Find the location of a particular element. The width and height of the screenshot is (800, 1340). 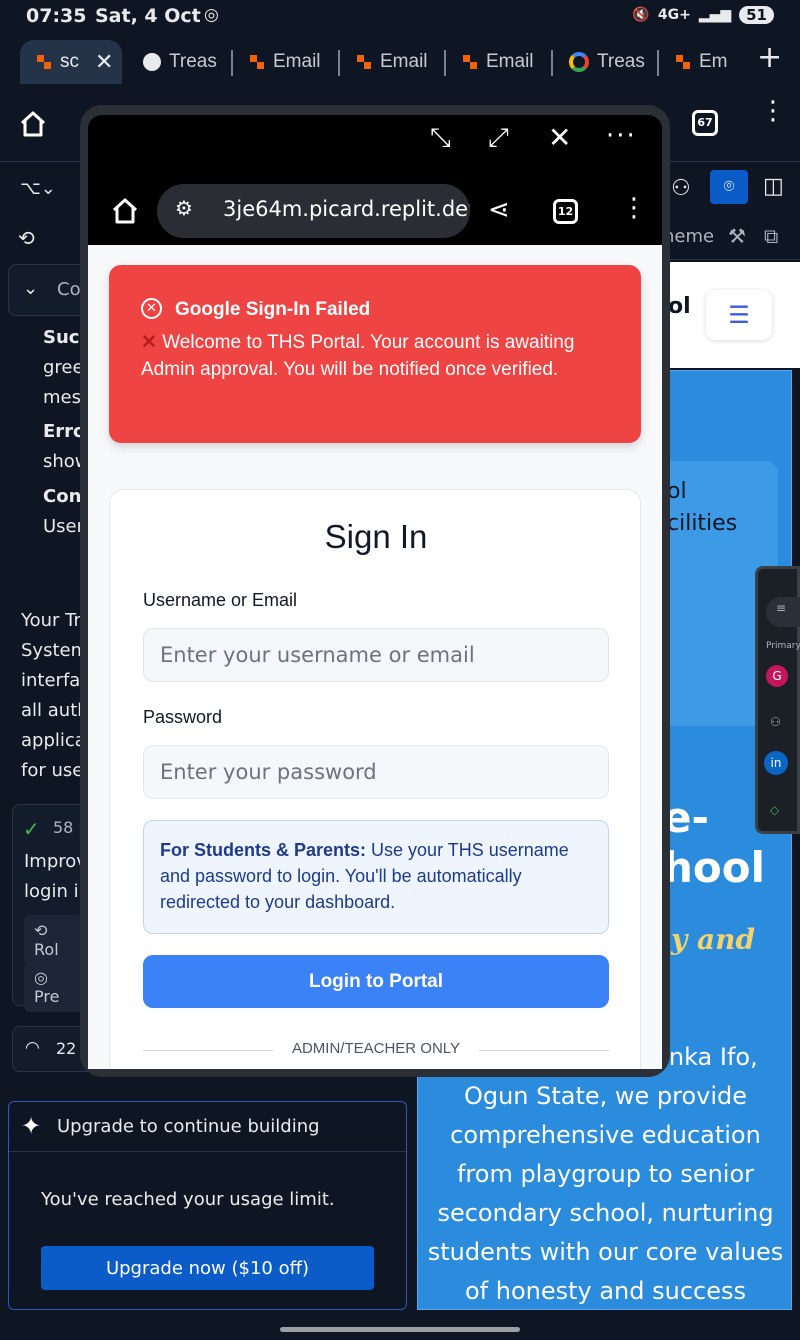

preview-button: ◎ Pre is located at coordinates (54, 987).